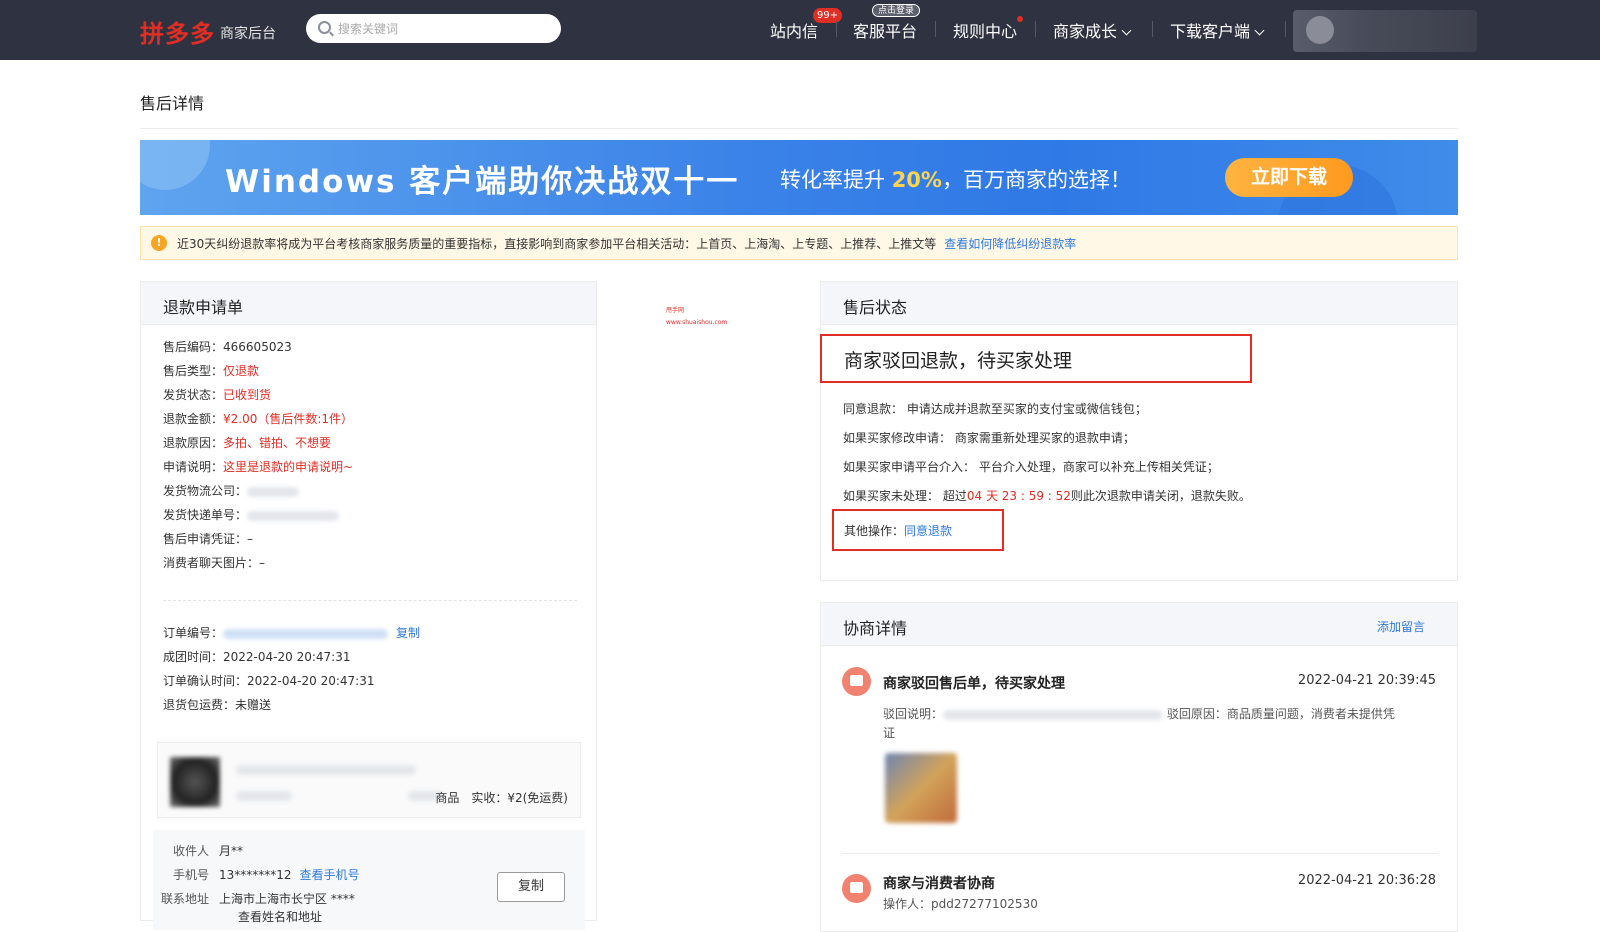 This screenshot has width=1600, height=932. Describe the element at coordinates (794, 30) in the screenshot. I see `nav-messages: 站内信` at that location.